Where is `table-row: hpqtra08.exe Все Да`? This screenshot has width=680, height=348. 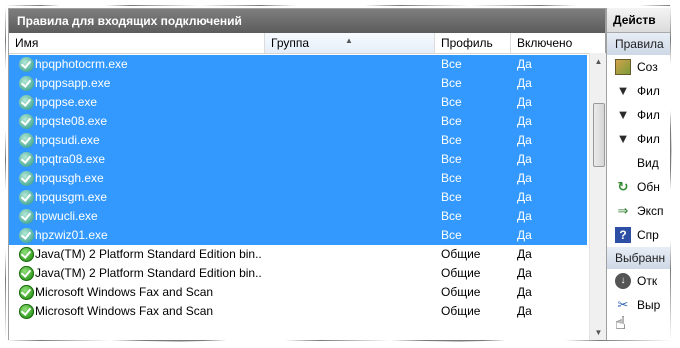 table-row: hpqtra08.exe Все Да is located at coordinates (298, 159).